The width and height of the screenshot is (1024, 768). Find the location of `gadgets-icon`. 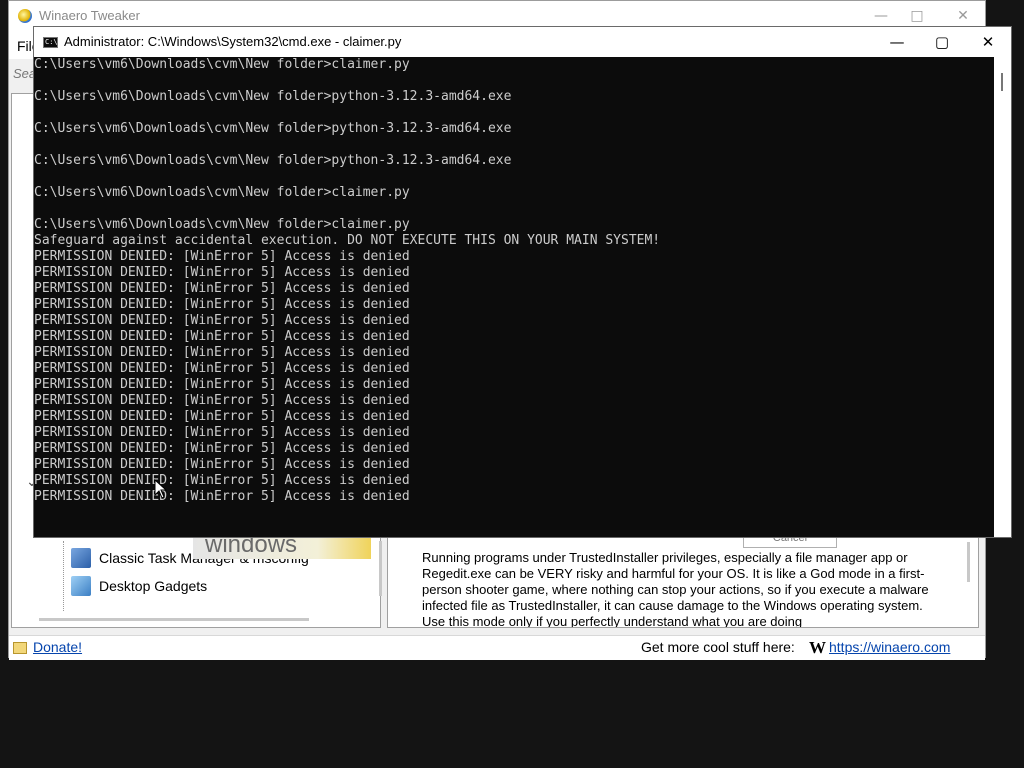

gadgets-icon is located at coordinates (81, 586).